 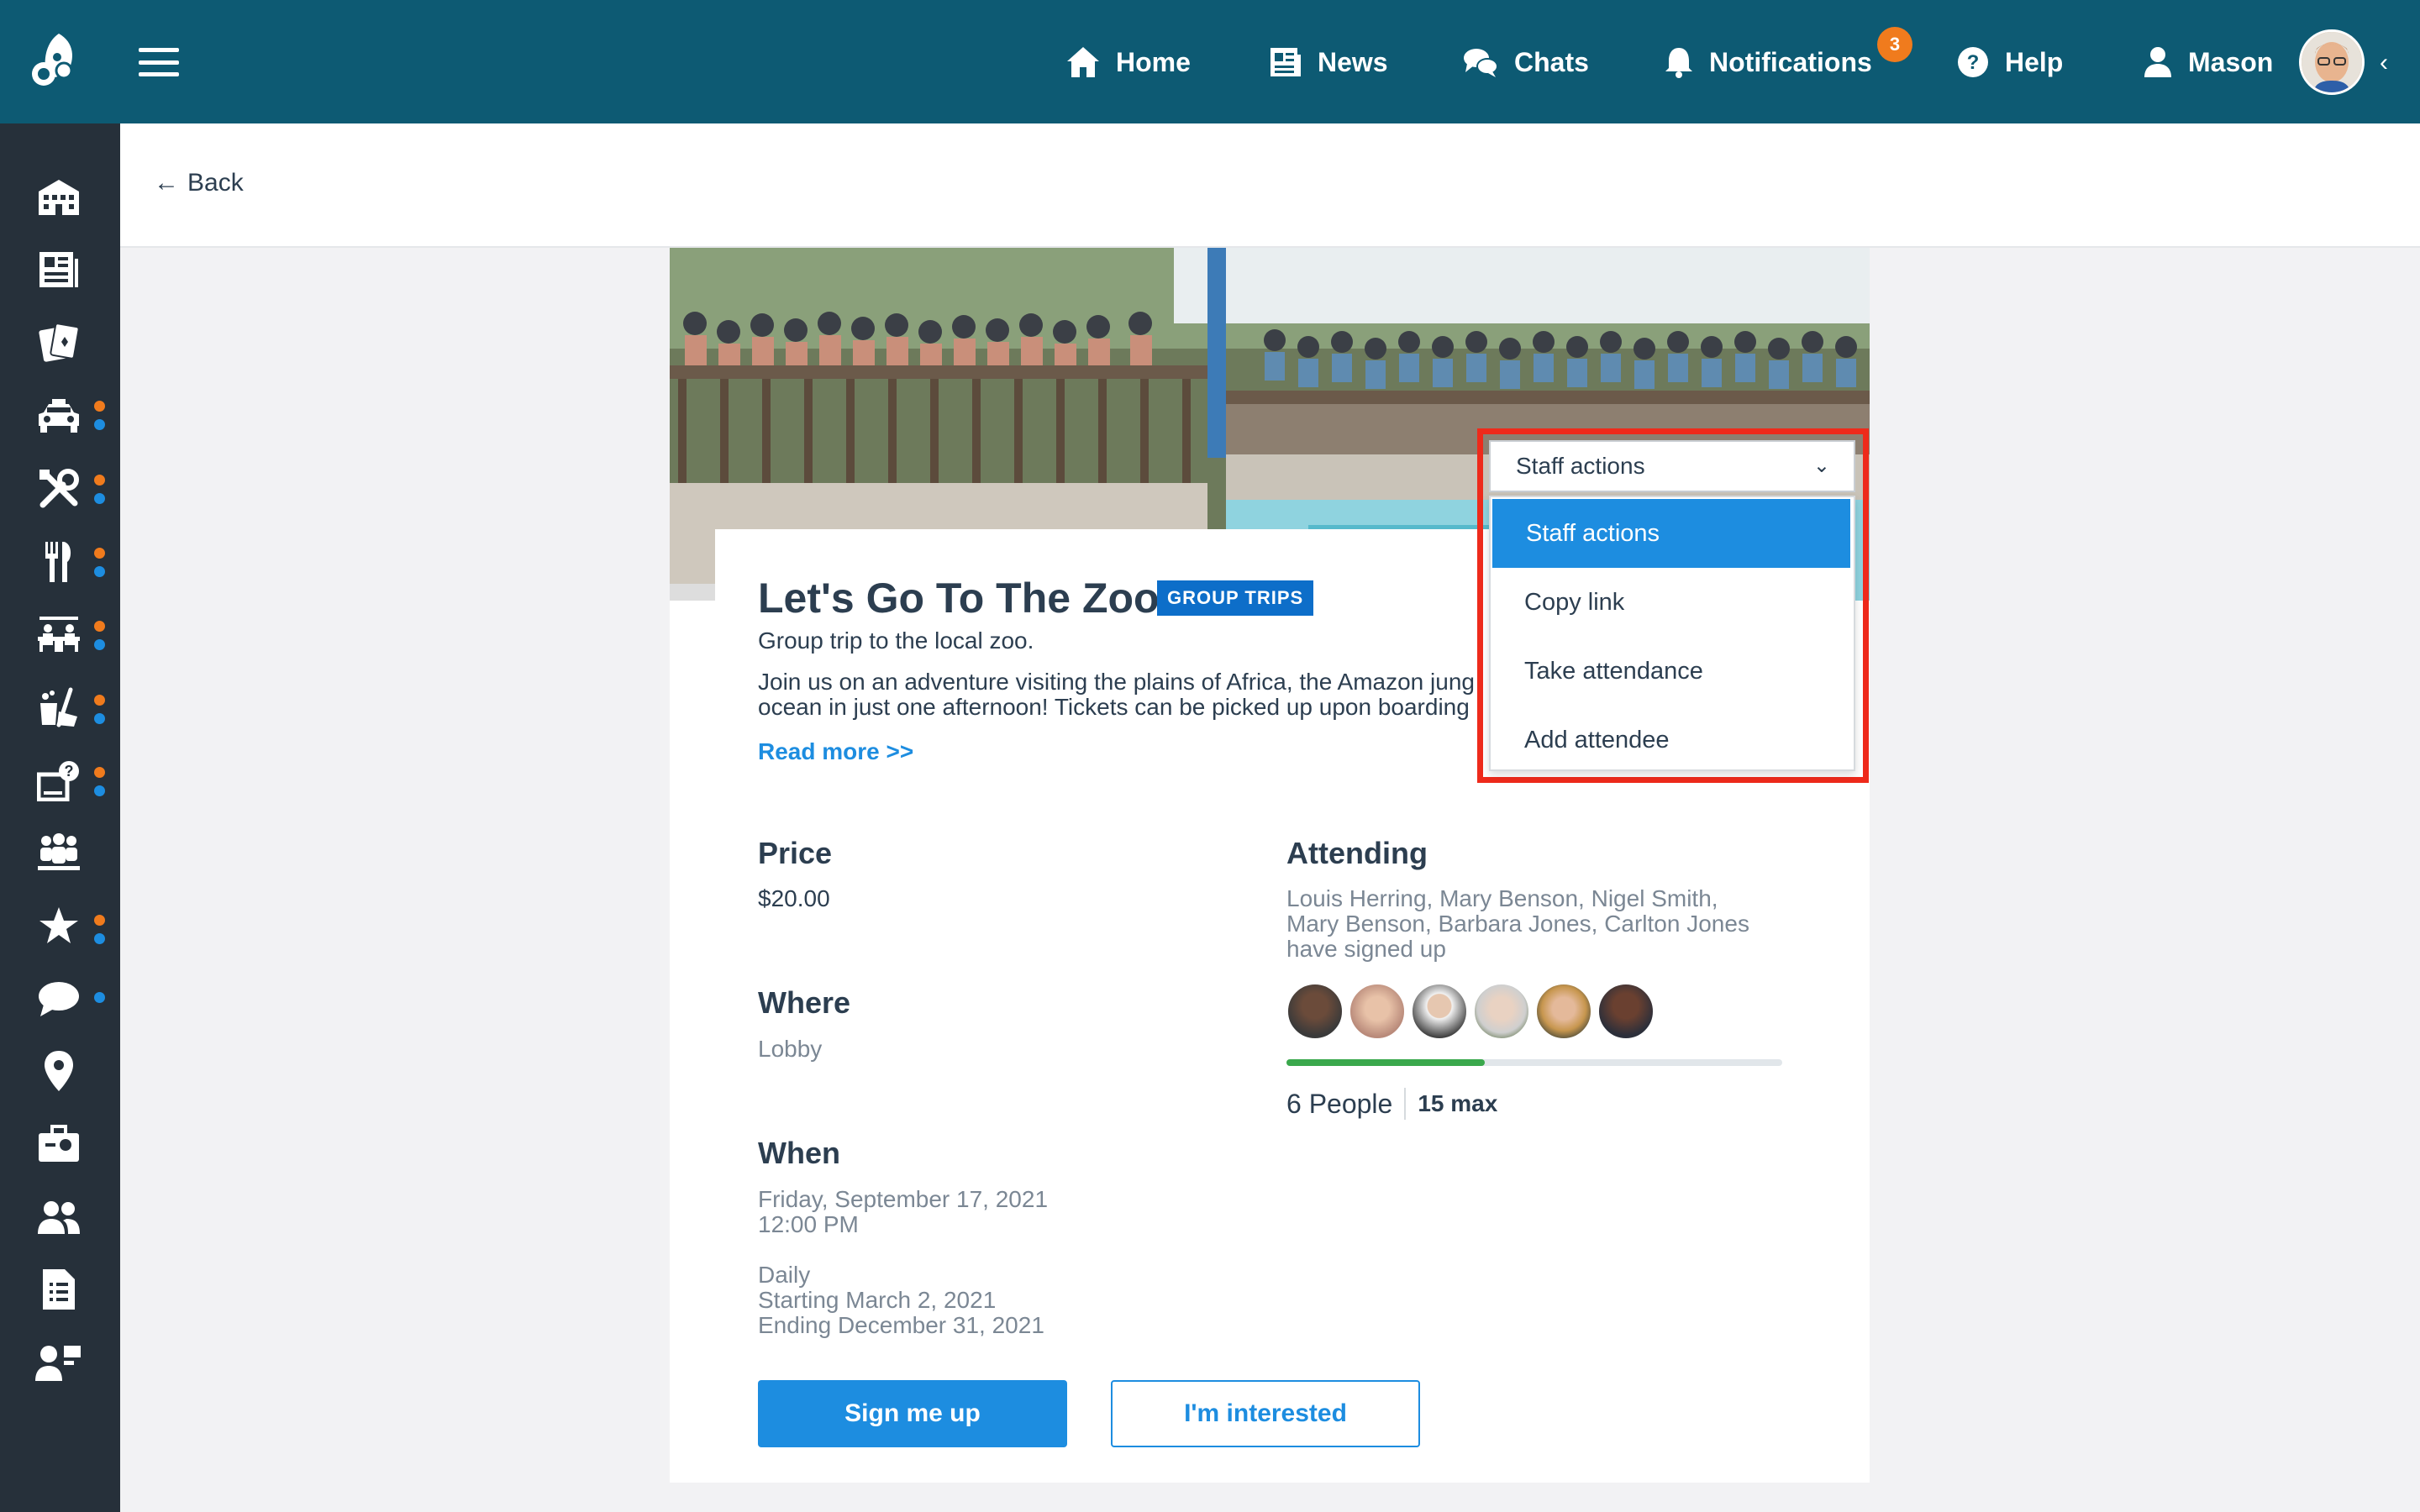 I want to click on nav-chats: Chats, so click(x=1526, y=62).